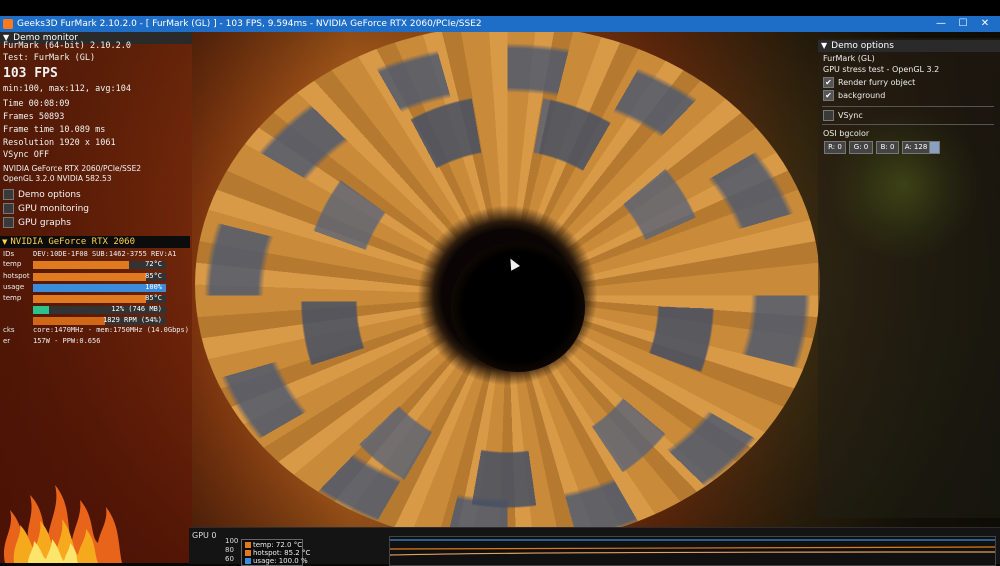 The image size is (1000, 566). What do you see at coordinates (49, 58) in the screenshot?
I see `test-name: Test: FurMark (GL)` at bounding box center [49, 58].